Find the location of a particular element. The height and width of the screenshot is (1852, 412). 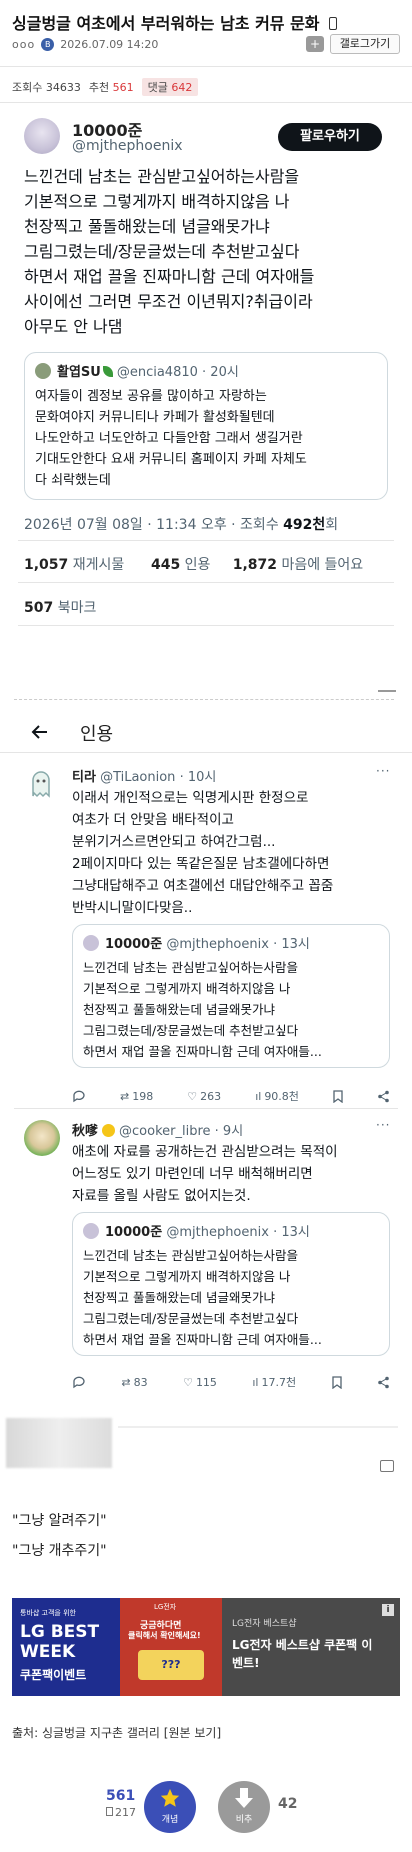

follow-button: 팔로우하기 is located at coordinates (330, 137).